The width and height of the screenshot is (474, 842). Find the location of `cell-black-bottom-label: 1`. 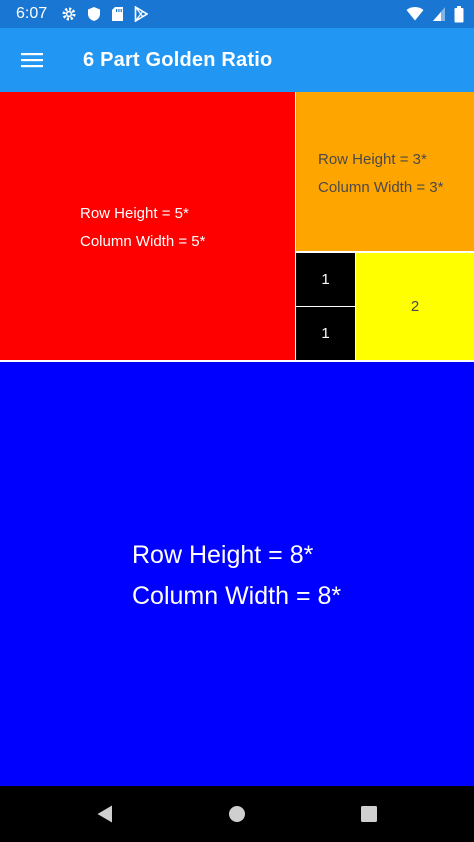

cell-black-bottom-label: 1 is located at coordinates (325, 333).